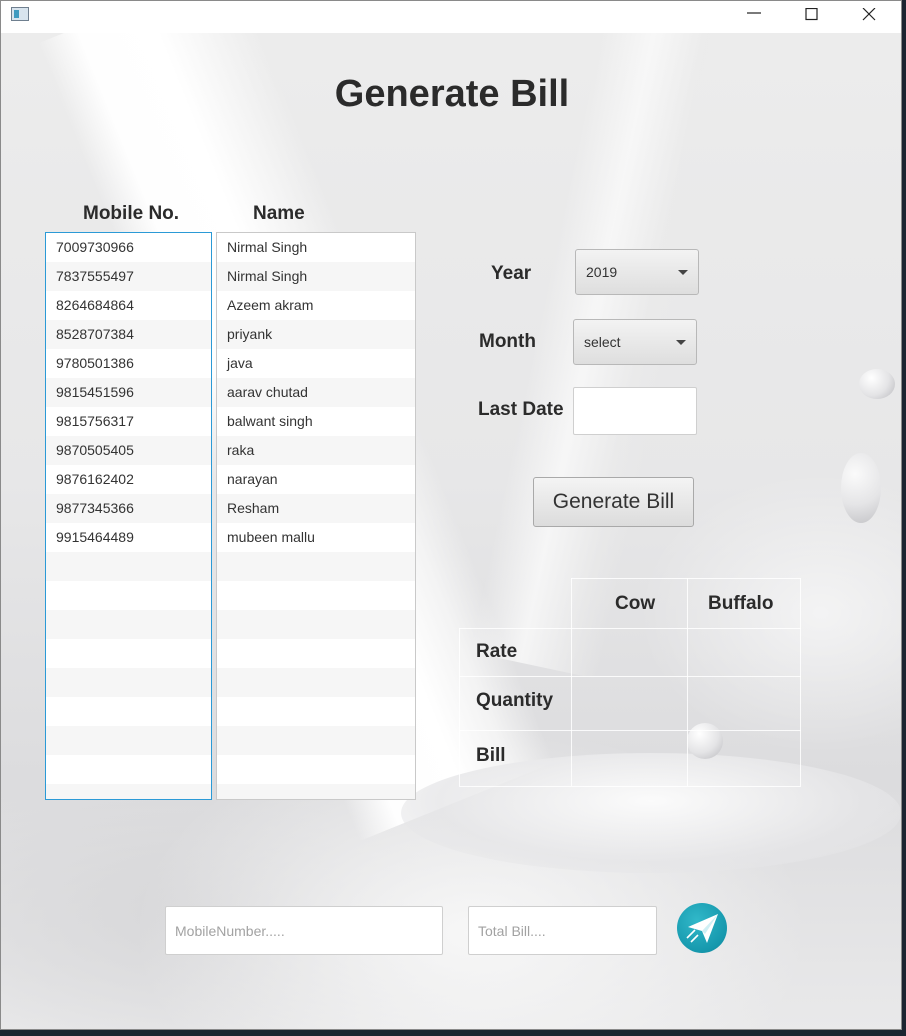  I want to click on list-item: aarav chutad, so click(316, 392).